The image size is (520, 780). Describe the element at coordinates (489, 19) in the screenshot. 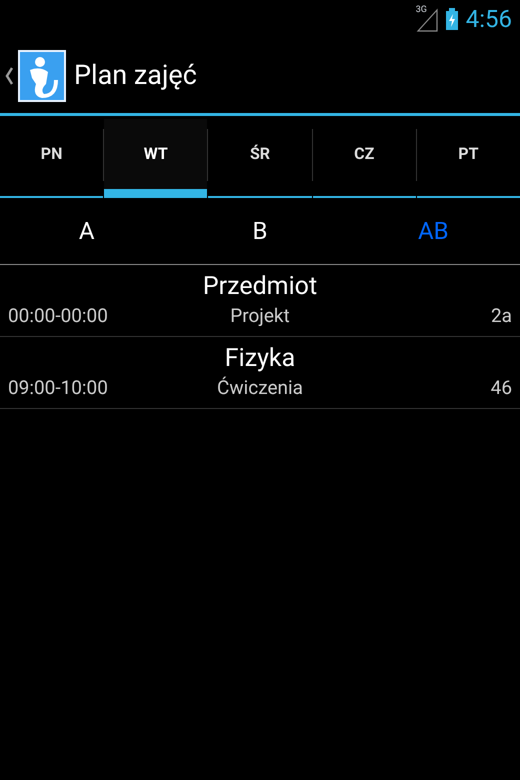

I see `clock: 4:56` at that location.